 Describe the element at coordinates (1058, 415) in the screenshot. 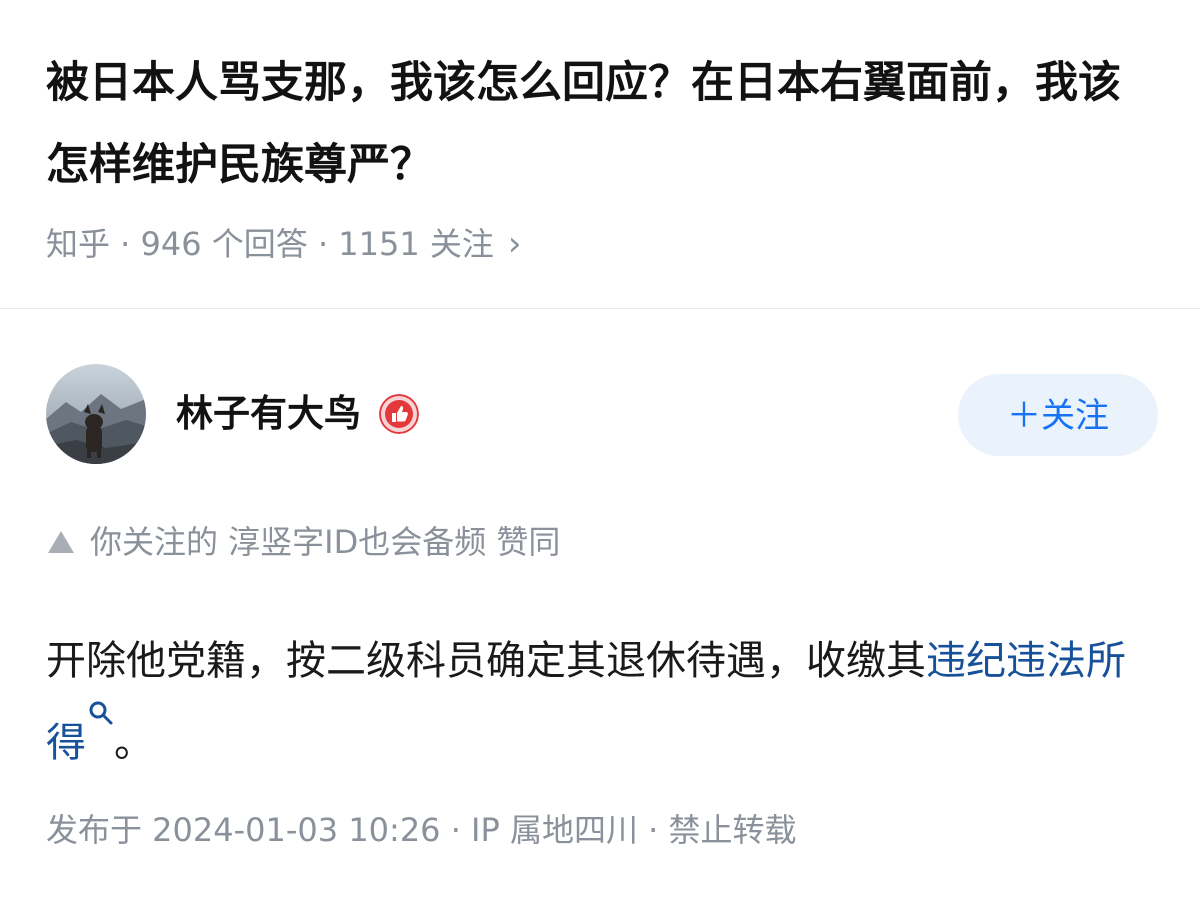

I see `follow-button: ＋关注` at that location.